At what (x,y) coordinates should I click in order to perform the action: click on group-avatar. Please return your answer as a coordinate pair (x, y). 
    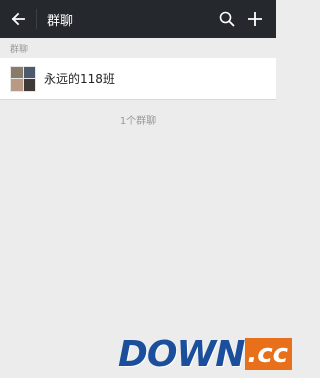
    Looking at the image, I should click on (23, 78).